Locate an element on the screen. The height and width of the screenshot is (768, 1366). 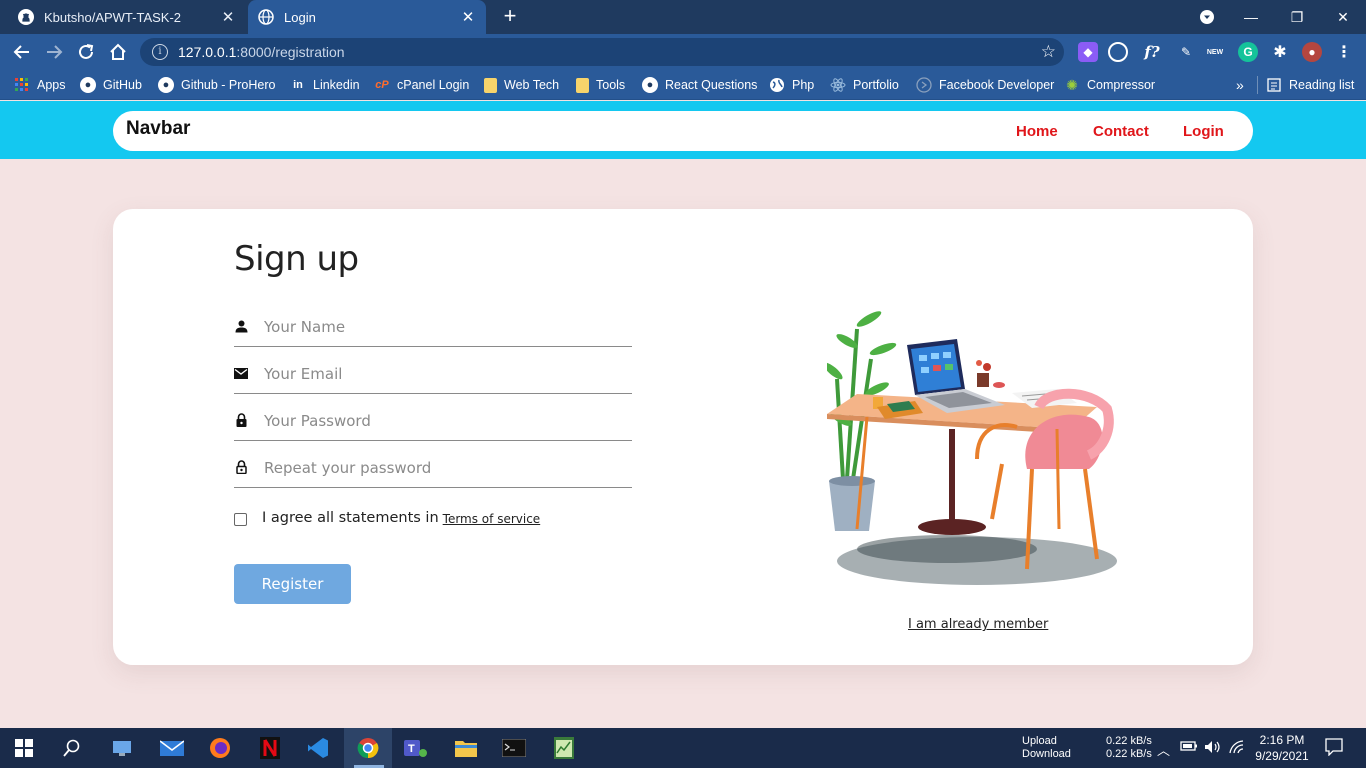
browser-tab-strip: Kbutsho/APWT-TASK-2 ✕ Login ✕ + — ❐ ✕ is located at coordinates (683, 17).